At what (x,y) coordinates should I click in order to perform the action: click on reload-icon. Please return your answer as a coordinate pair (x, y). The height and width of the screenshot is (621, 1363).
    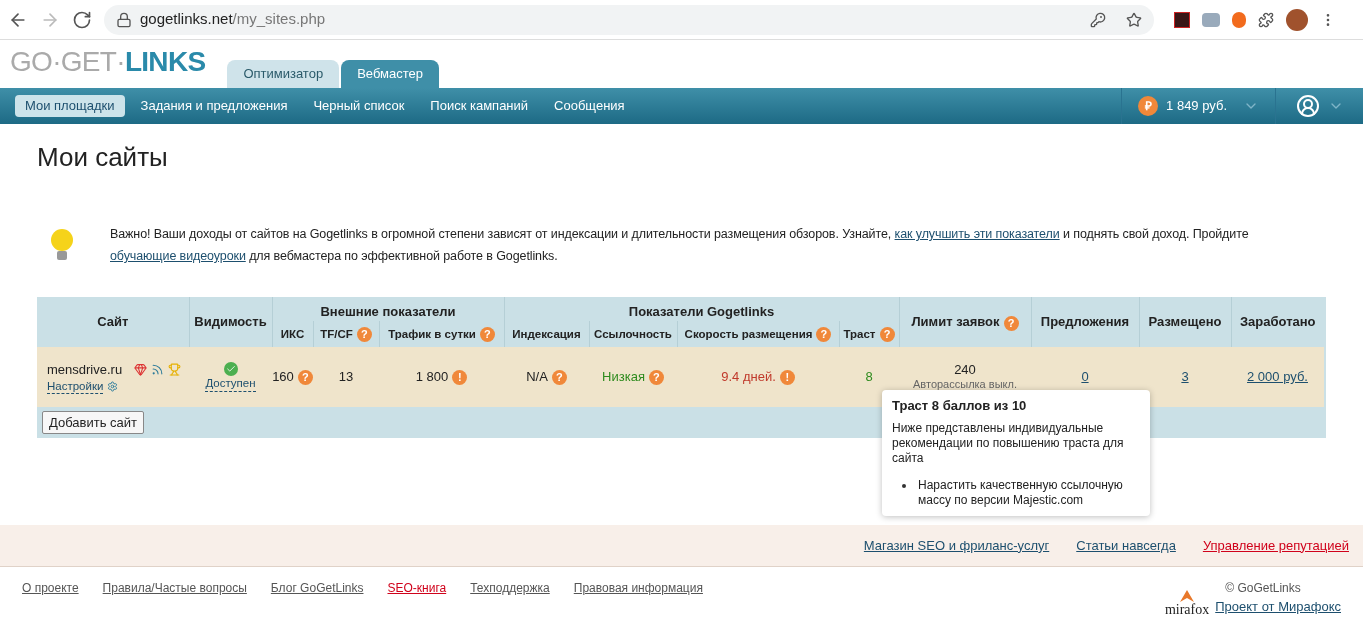
    Looking at the image, I should click on (82, 19).